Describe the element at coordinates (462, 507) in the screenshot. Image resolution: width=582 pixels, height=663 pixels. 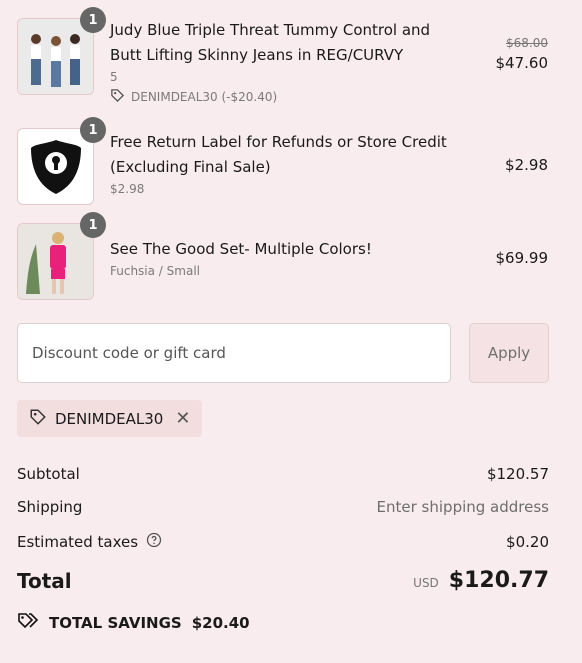
I see `shipping-value: Enter shipping address` at that location.